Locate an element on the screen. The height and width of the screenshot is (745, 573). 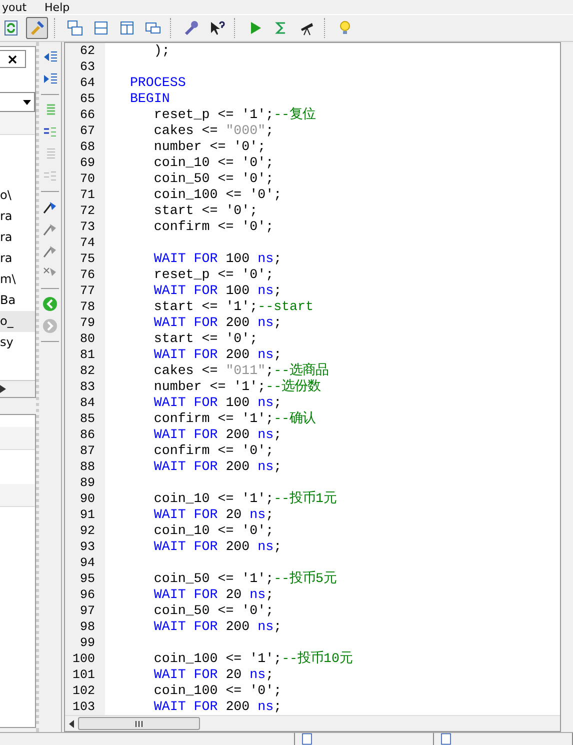
code-line: reset_p <= '0'; is located at coordinates (213, 275).